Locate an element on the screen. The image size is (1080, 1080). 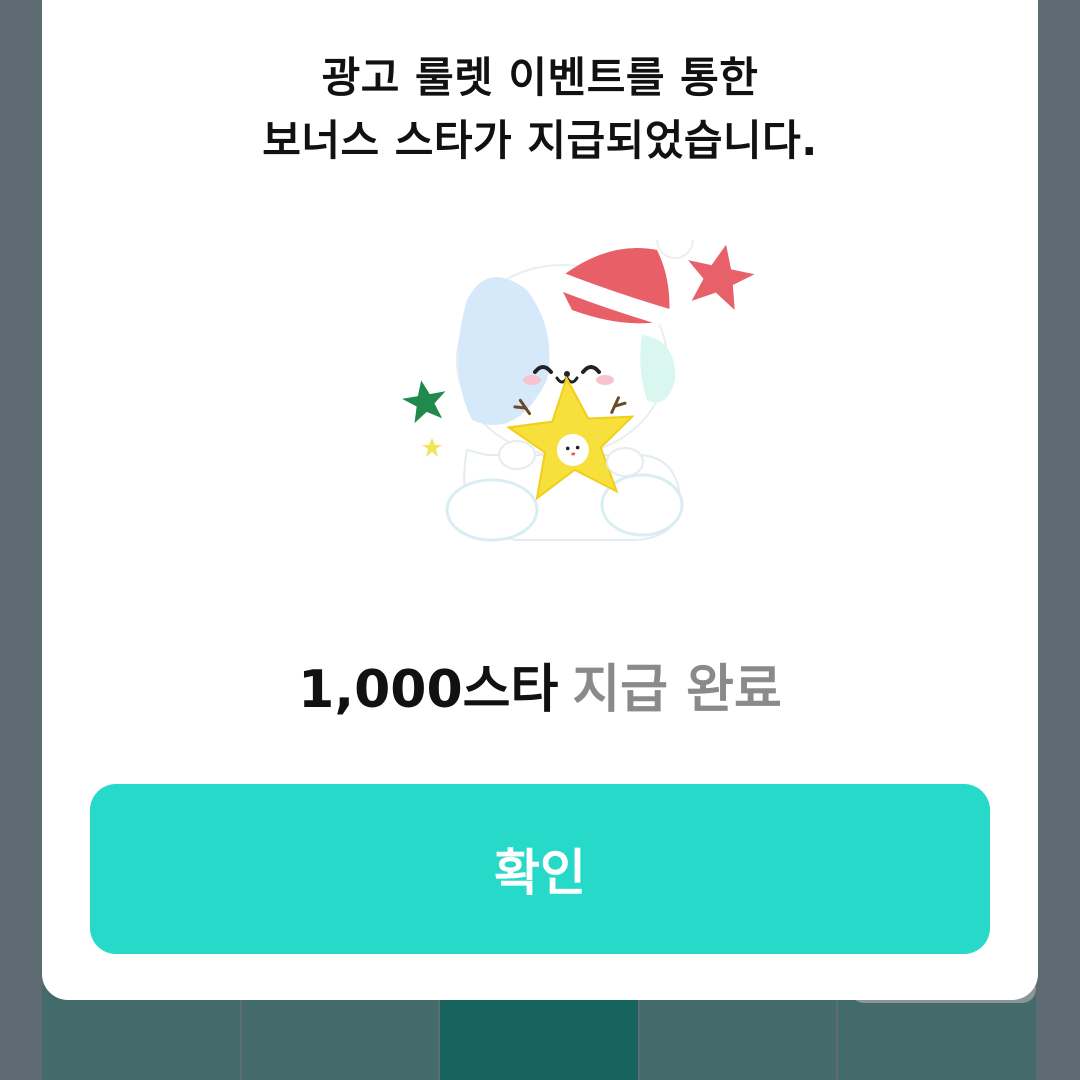
reward-amount-line: 1,000스타 지급 완료 is located at coordinates (540, 690).